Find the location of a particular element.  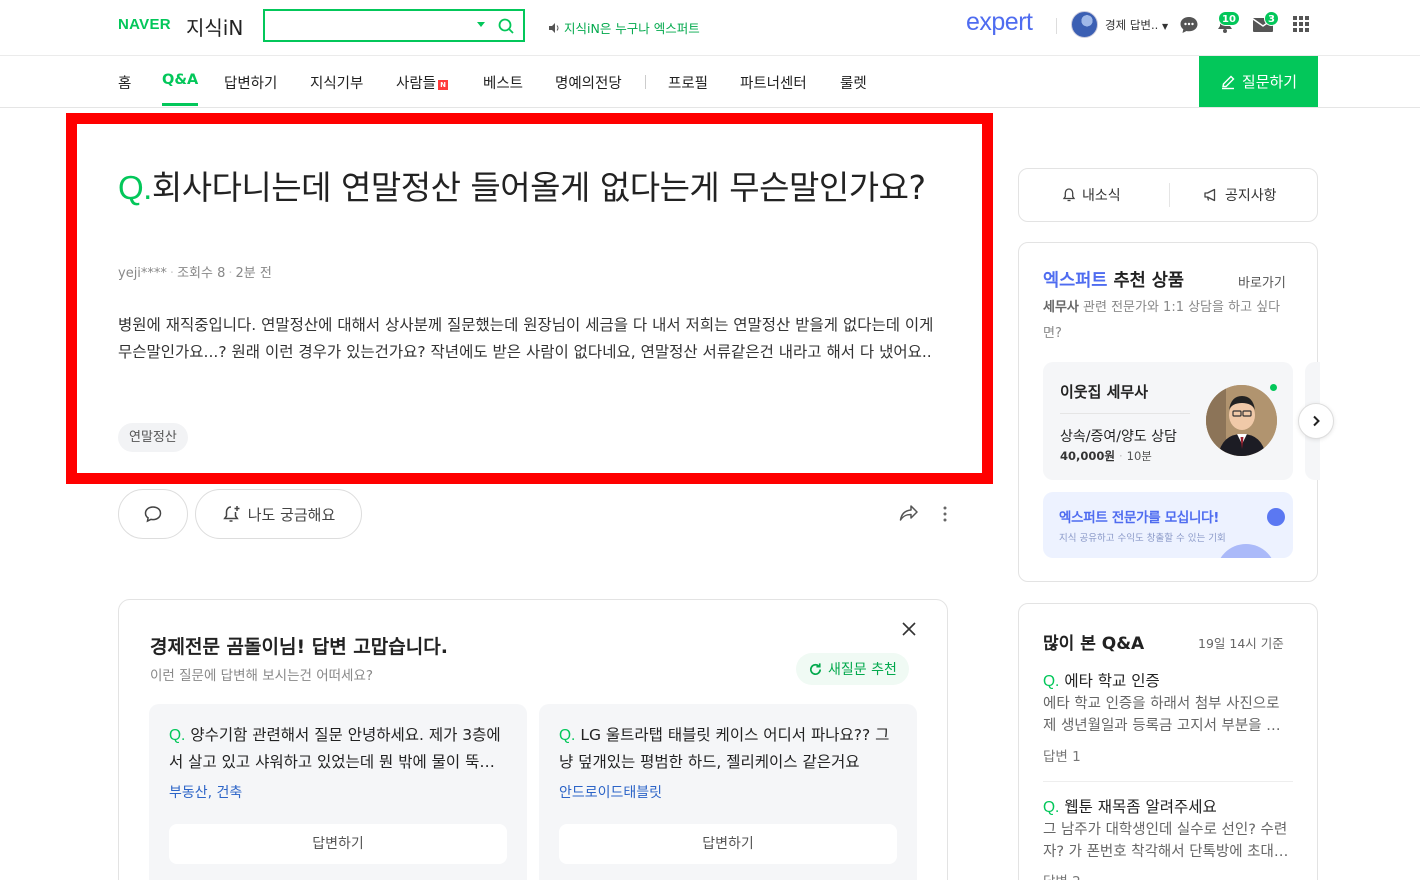

new-question-label: 새질문 추천 is located at coordinates (862, 670).